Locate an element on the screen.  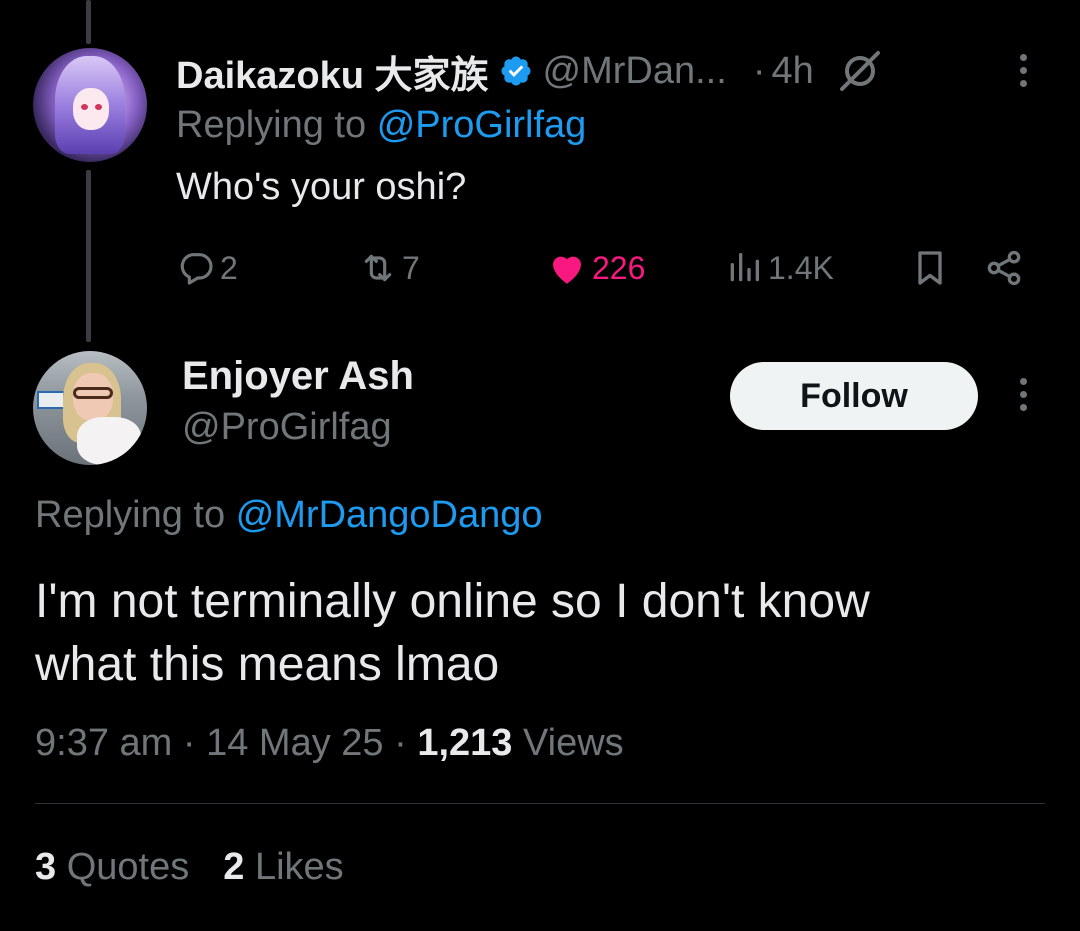
thread-line-top is located at coordinates (88, 22).